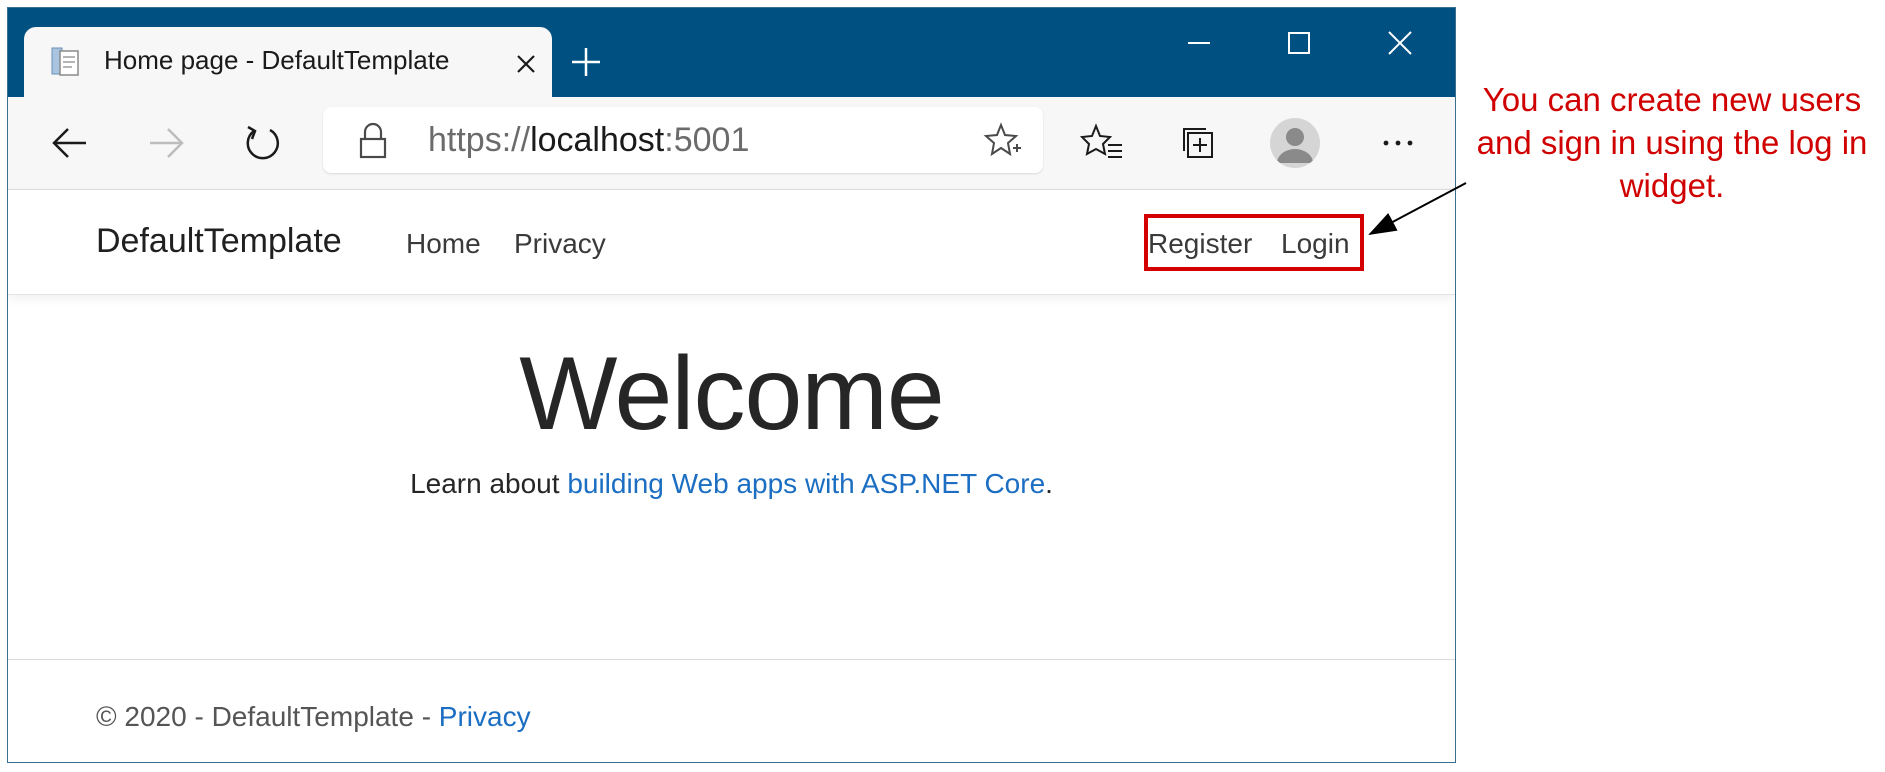 The image size is (1885, 772). What do you see at coordinates (1199, 43) in the screenshot?
I see `minimize-icon` at bounding box center [1199, 43].